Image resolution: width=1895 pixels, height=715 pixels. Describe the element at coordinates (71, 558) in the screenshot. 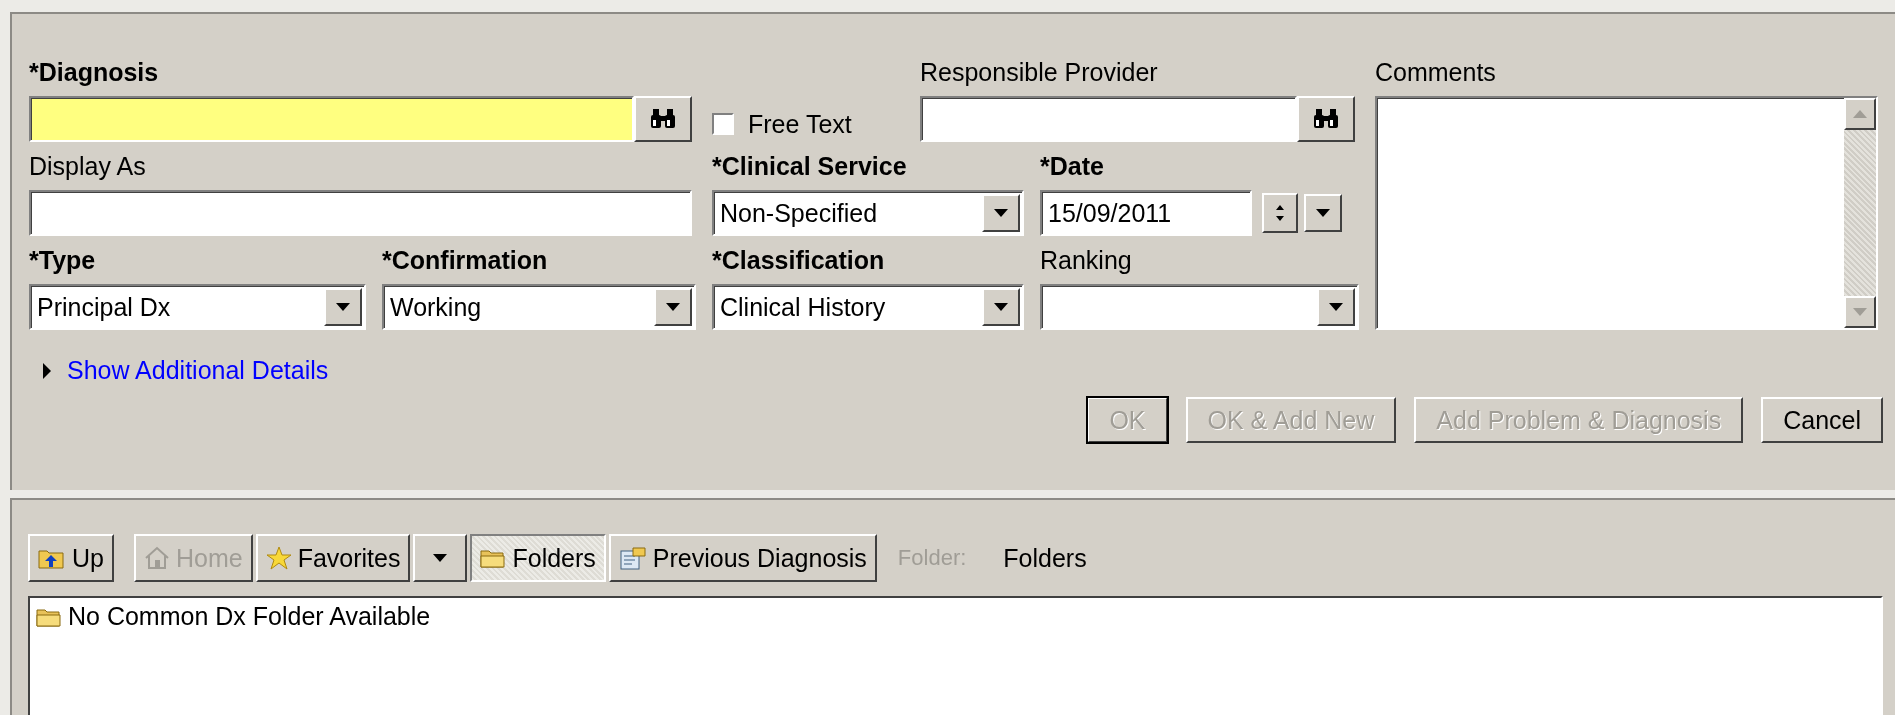

I see `toolbar-button: Up` at that location.